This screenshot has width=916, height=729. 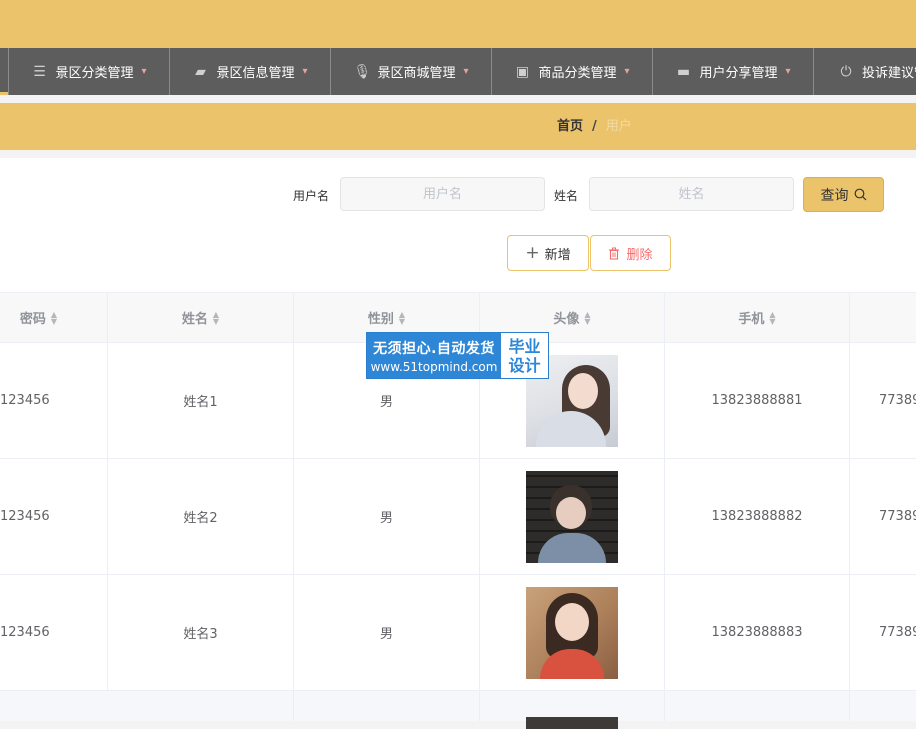 What do you see at coordinates (39, 71) in the screenshot?
I see `sliders-icon: ☰` at bounding box center [39, 71].